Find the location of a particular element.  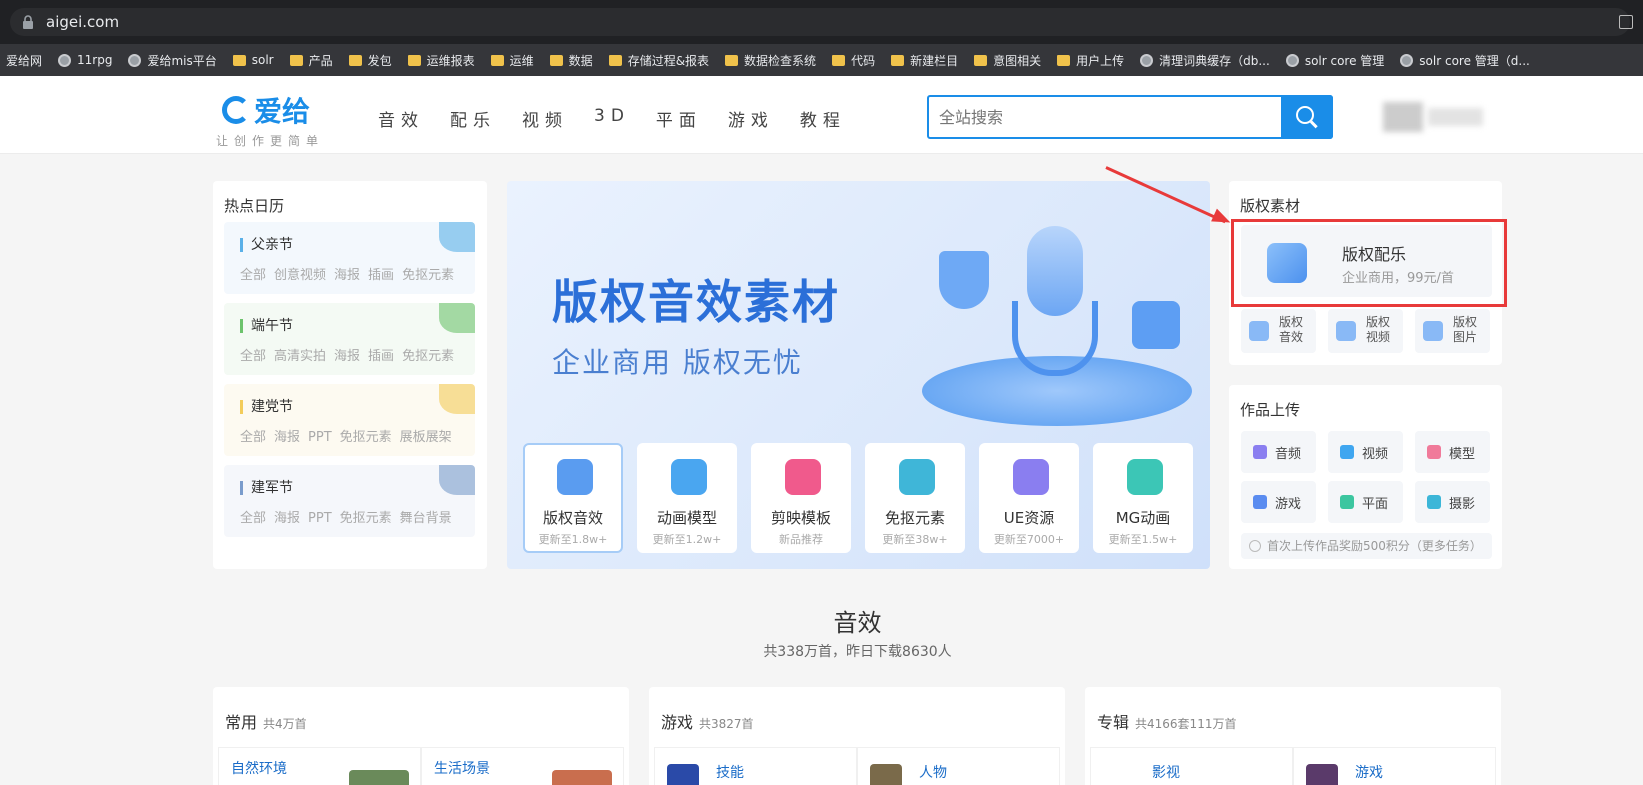

sound-category-cell: 技能 is located at coordinates (755, 766).